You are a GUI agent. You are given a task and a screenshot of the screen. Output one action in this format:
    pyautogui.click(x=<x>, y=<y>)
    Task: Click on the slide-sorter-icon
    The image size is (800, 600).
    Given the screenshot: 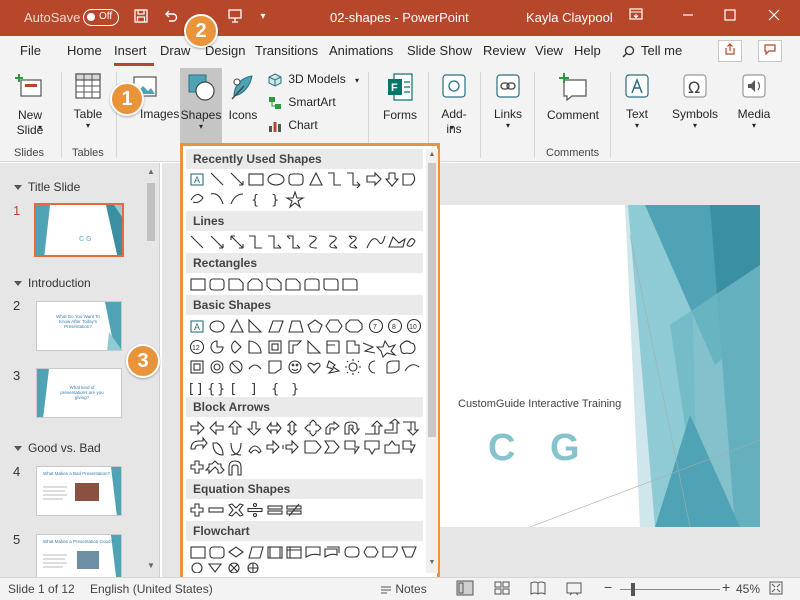 What is the action you would take?
    pyautogui.click(x=502, y=589)
    